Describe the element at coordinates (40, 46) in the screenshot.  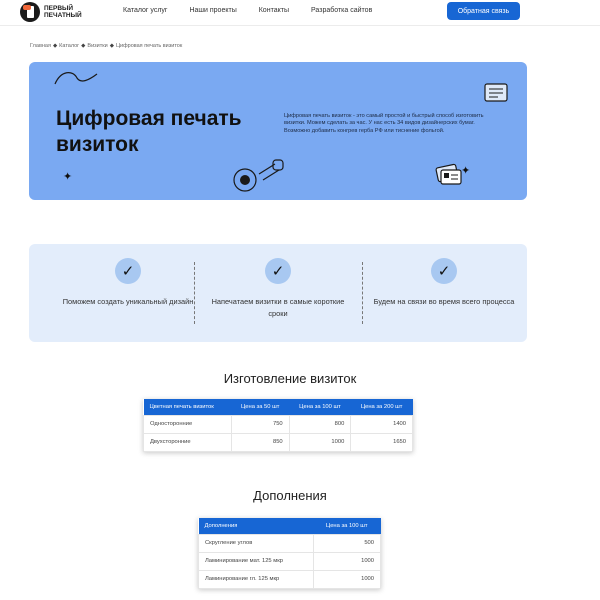
I see `breadcrumb-home: Главная` at that location.